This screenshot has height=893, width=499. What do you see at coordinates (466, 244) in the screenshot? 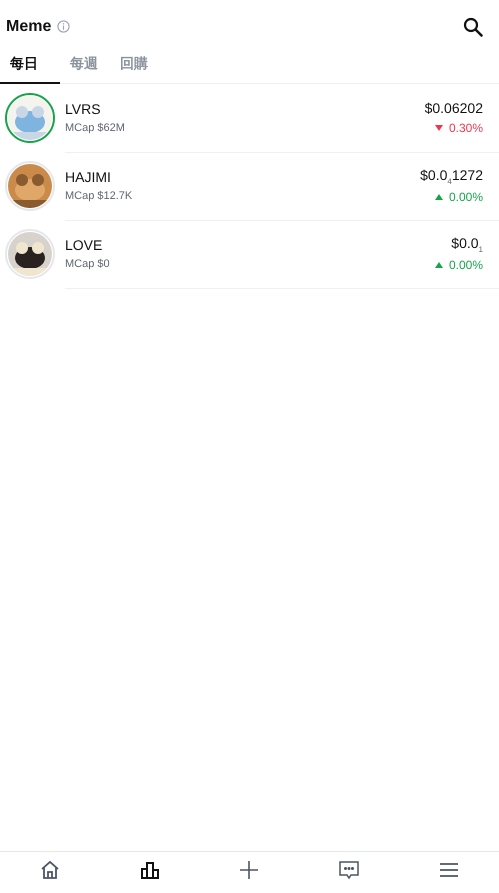
I see `coin-price: $0.0$_{1}$` at bounding box center [466, 244].